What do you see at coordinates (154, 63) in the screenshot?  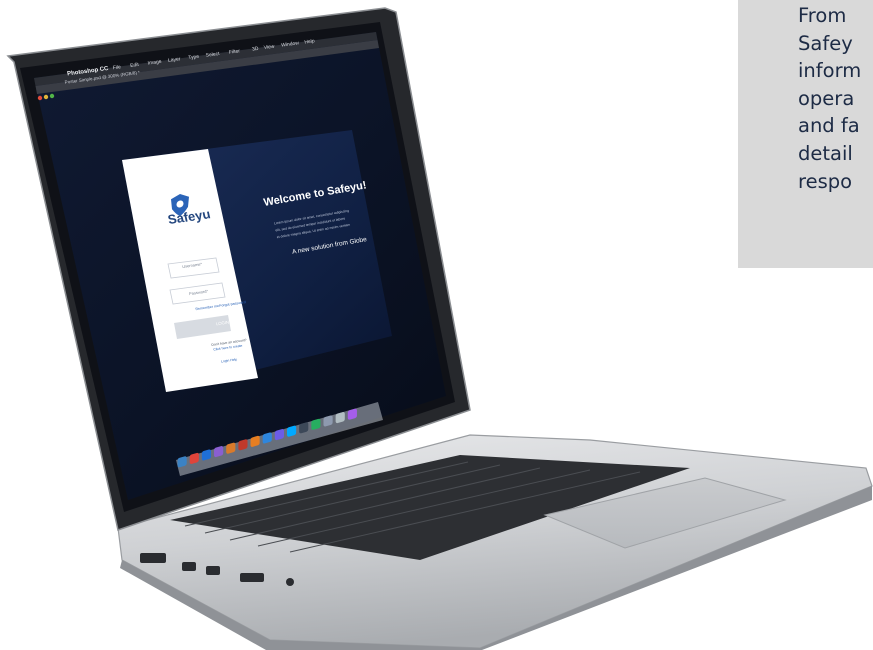 I see `menu-item-image: Image` at bounding box center [154, 63].